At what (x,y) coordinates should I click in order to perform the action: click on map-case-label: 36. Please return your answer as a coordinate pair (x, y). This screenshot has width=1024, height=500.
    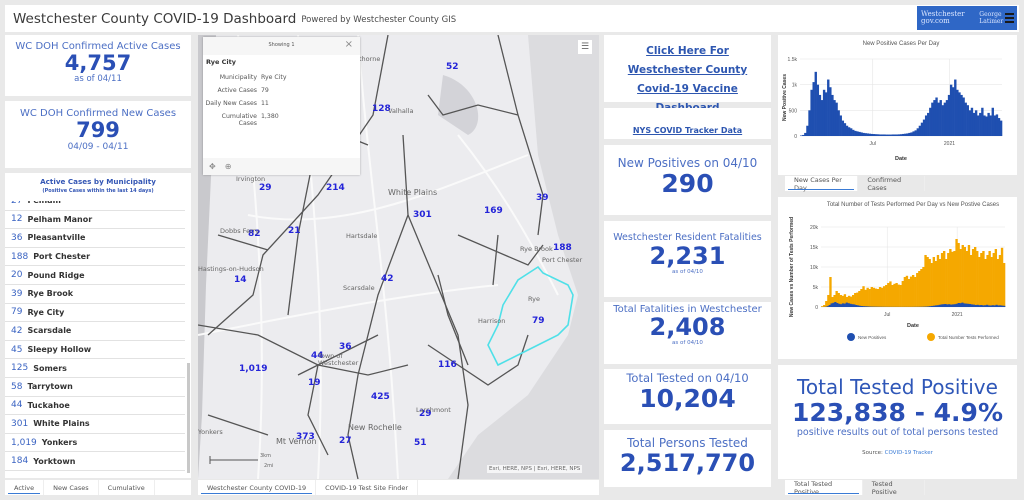
    Looking at the image, I should click on (345, 347).